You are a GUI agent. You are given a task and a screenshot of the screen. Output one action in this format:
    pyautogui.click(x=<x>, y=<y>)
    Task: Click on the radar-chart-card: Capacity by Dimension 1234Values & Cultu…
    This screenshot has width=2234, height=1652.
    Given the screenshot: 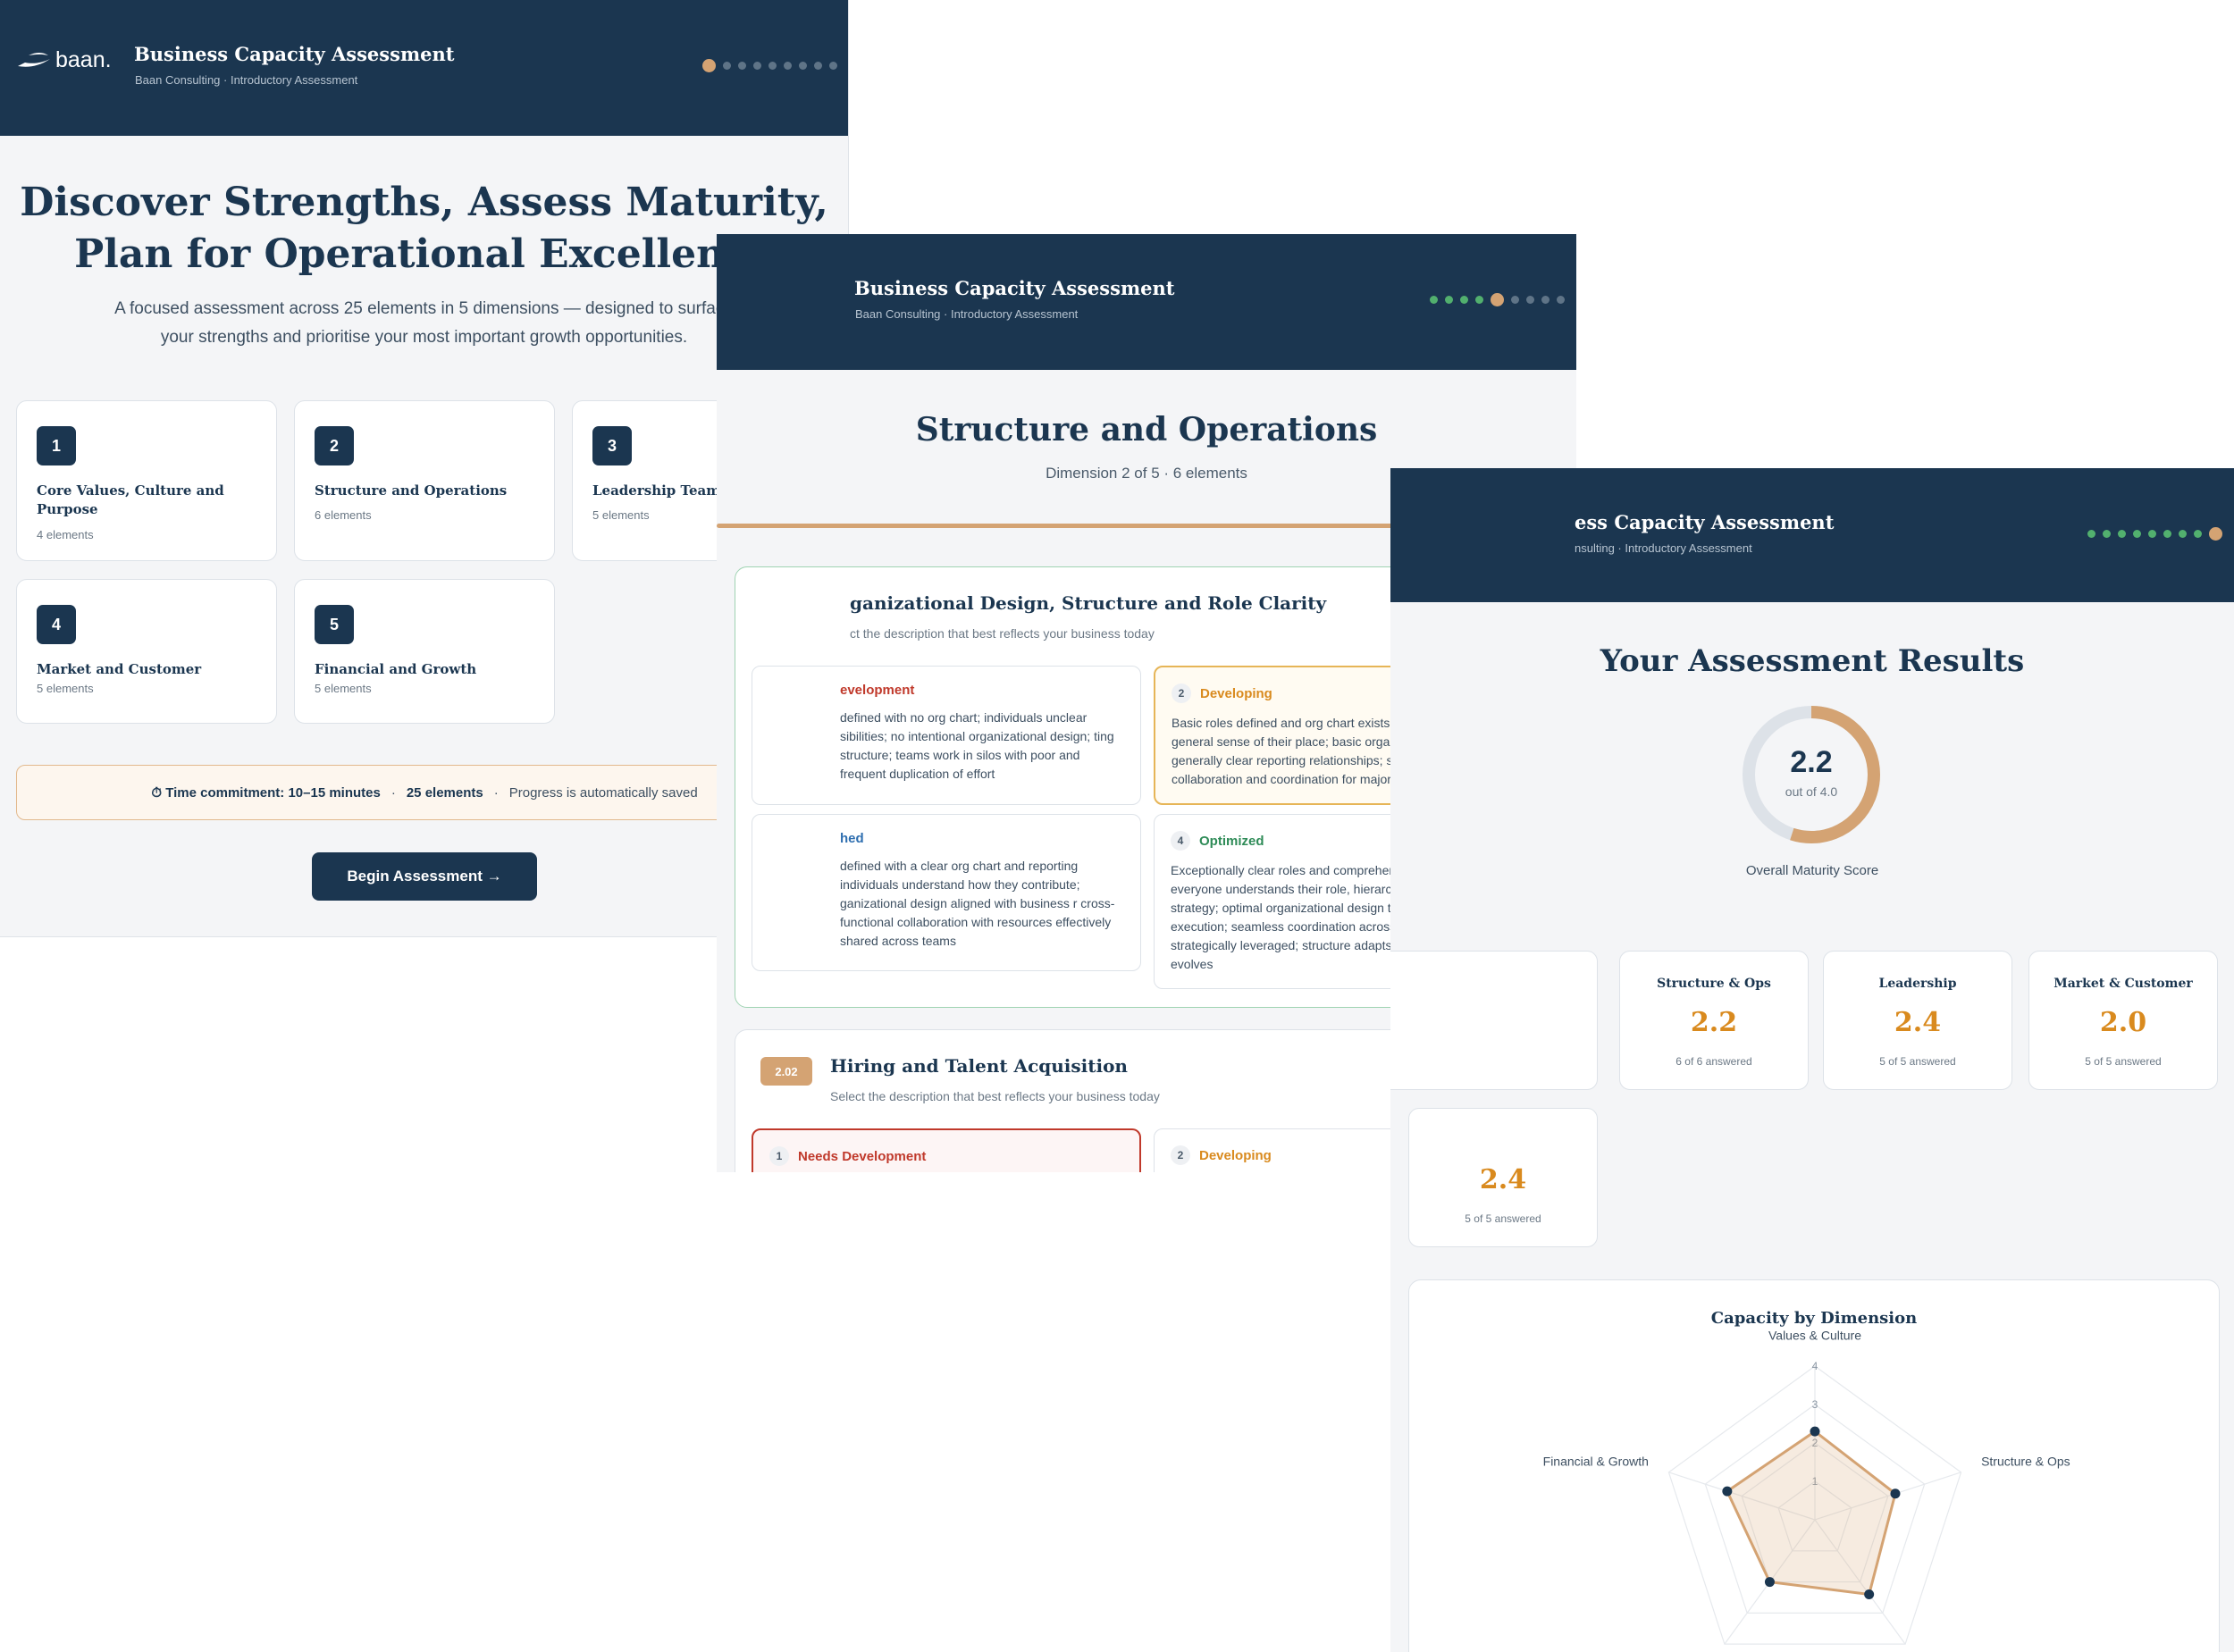 What is the action you would take?
    pyautogui.click(x=1814, y=1465)
    